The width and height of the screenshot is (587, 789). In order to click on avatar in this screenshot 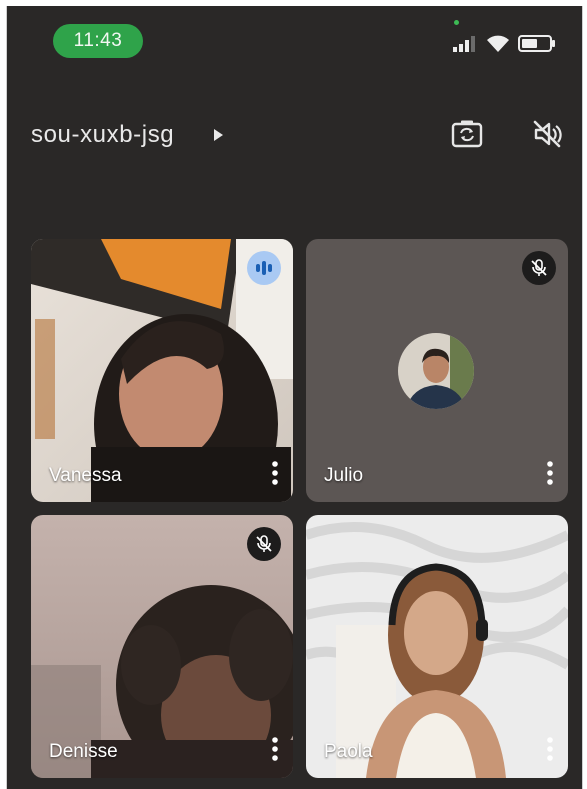, I will do `click(436, 371)`.